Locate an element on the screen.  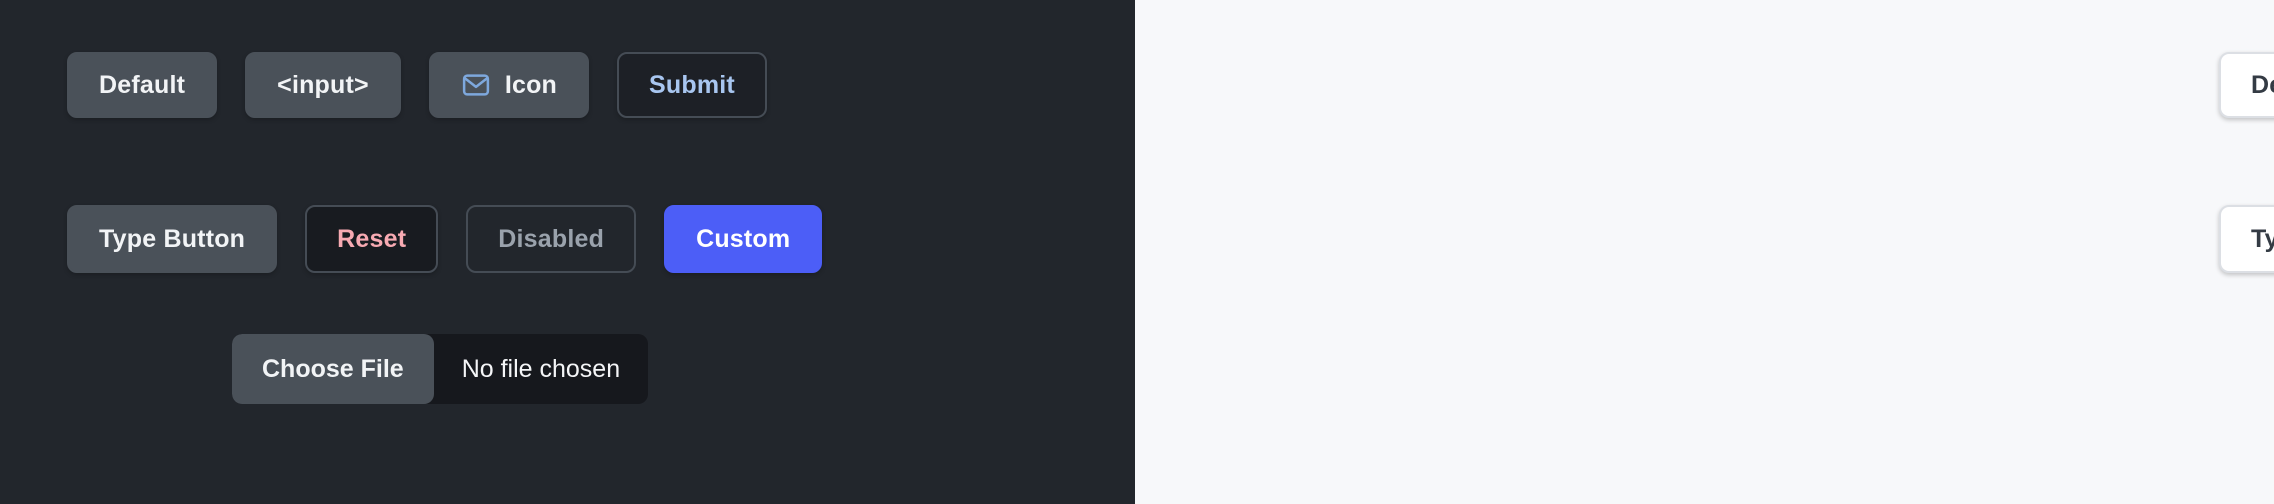
custom-button: Custom is located at coordinates (743, 239).